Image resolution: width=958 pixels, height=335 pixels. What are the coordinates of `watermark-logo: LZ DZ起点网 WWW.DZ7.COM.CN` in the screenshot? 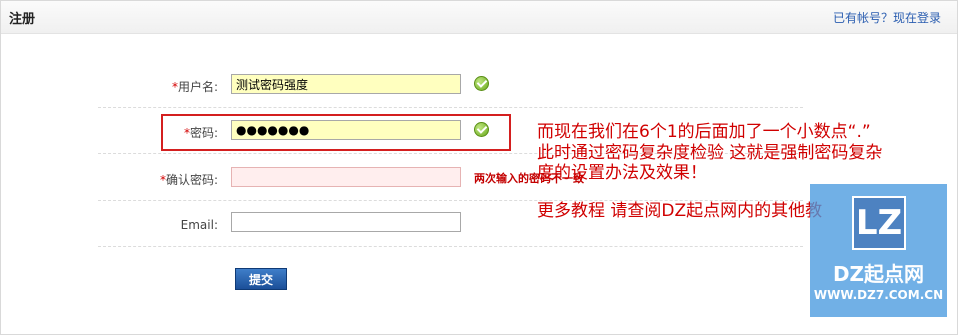 It's located at (878, 250).